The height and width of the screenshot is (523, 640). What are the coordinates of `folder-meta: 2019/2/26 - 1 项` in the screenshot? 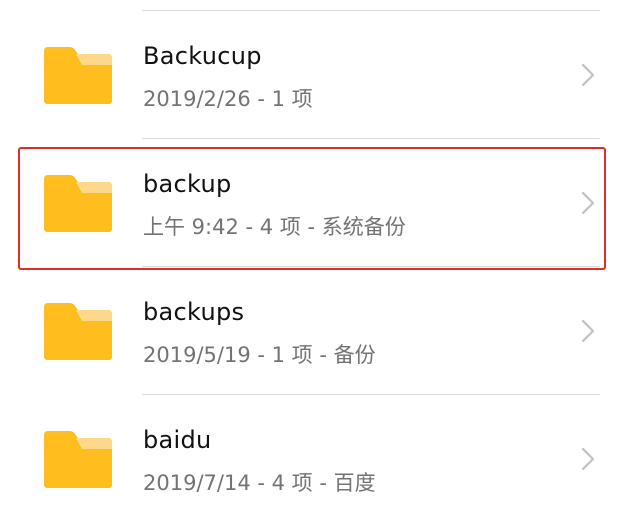 It's located at (228, 99).